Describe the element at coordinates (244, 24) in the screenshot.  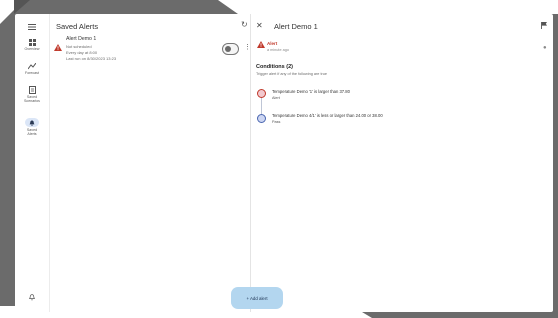
I see `refresh-icon: ↻` at that location.